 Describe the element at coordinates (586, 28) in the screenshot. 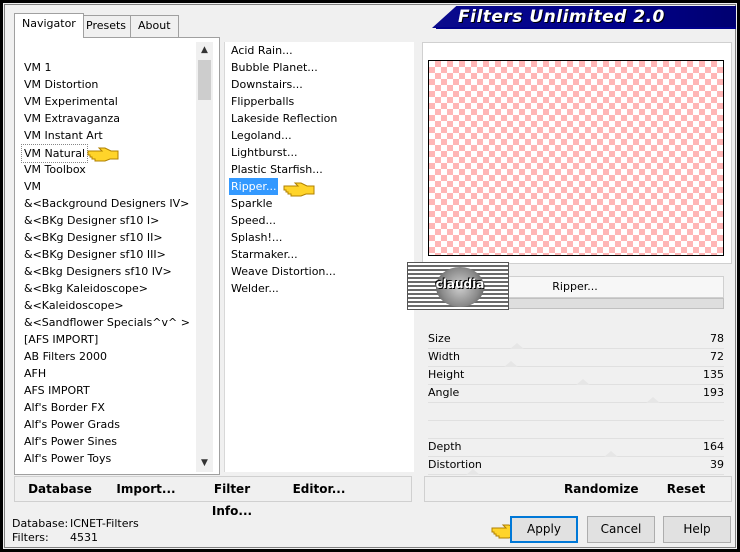

I see `title-underline` at that location.